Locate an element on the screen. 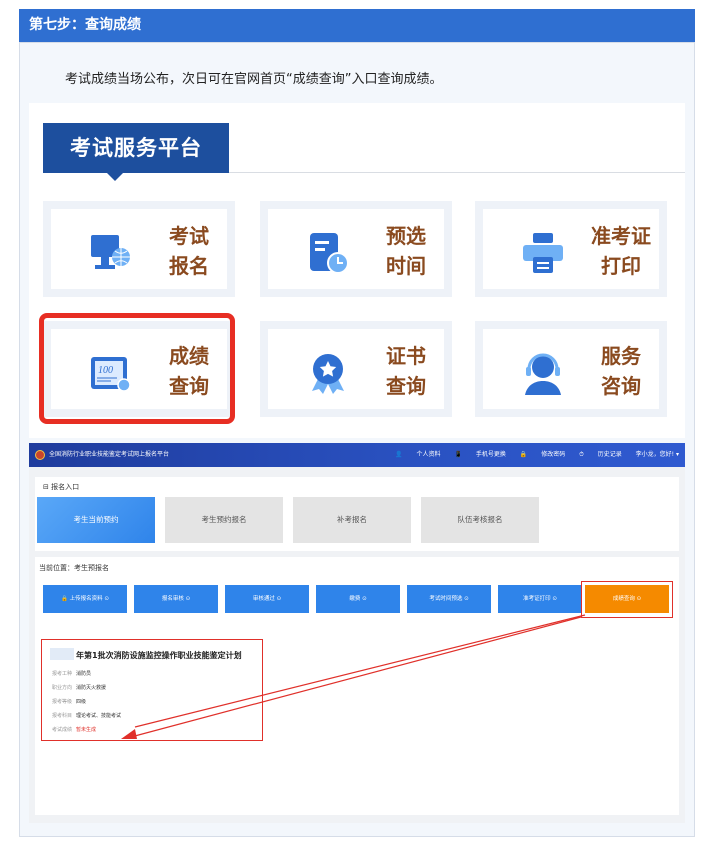 This screenshot has width=708, height=856. doc-clock-icon is located at coordinates (329, 253).